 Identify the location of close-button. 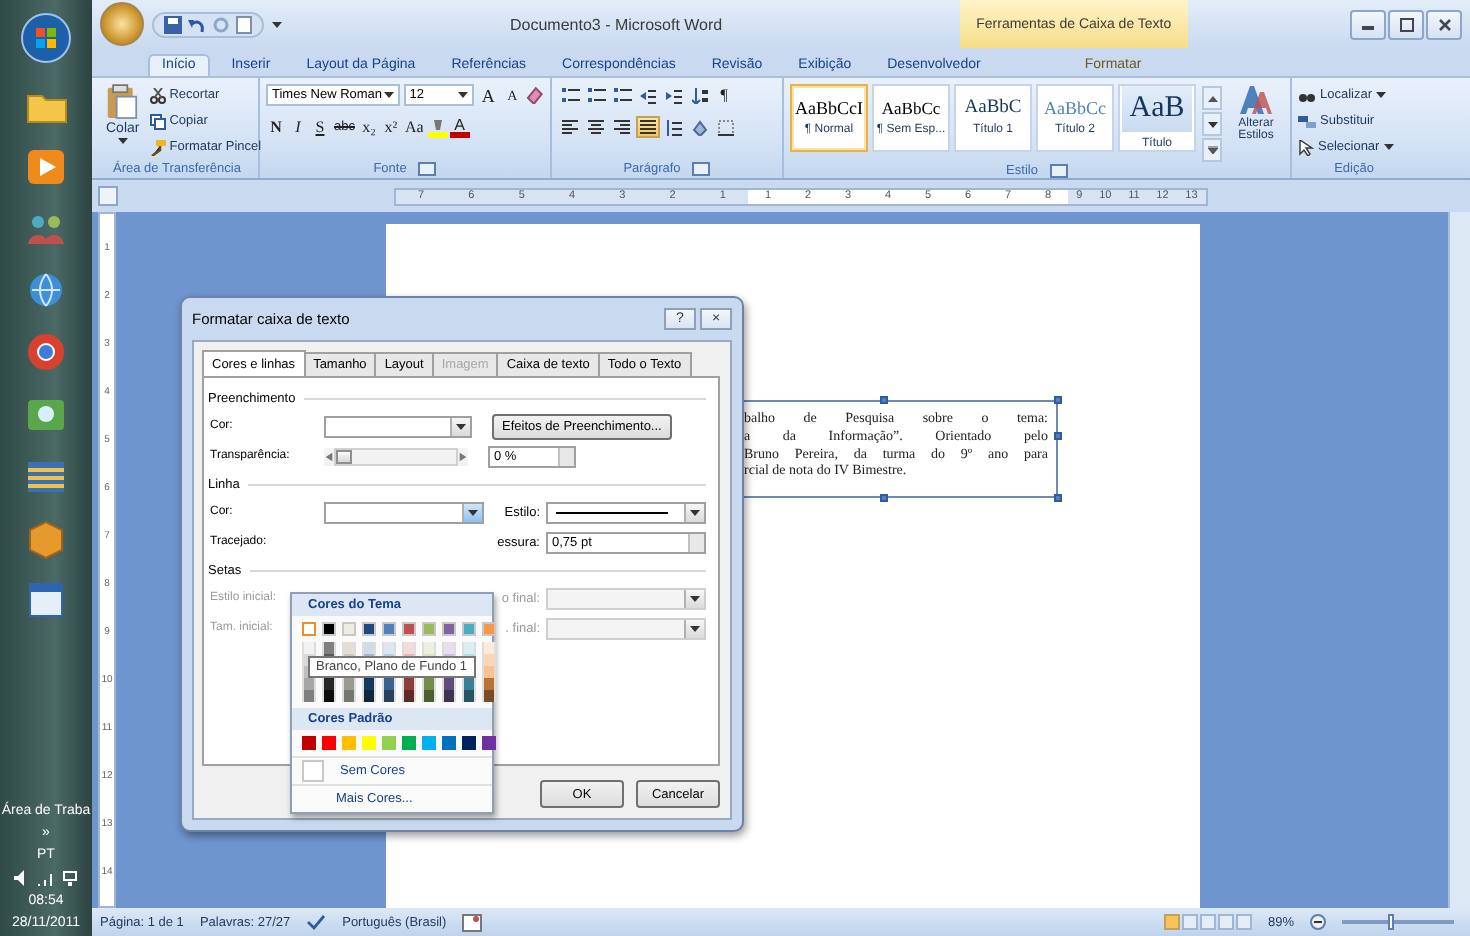
(1444, 24).